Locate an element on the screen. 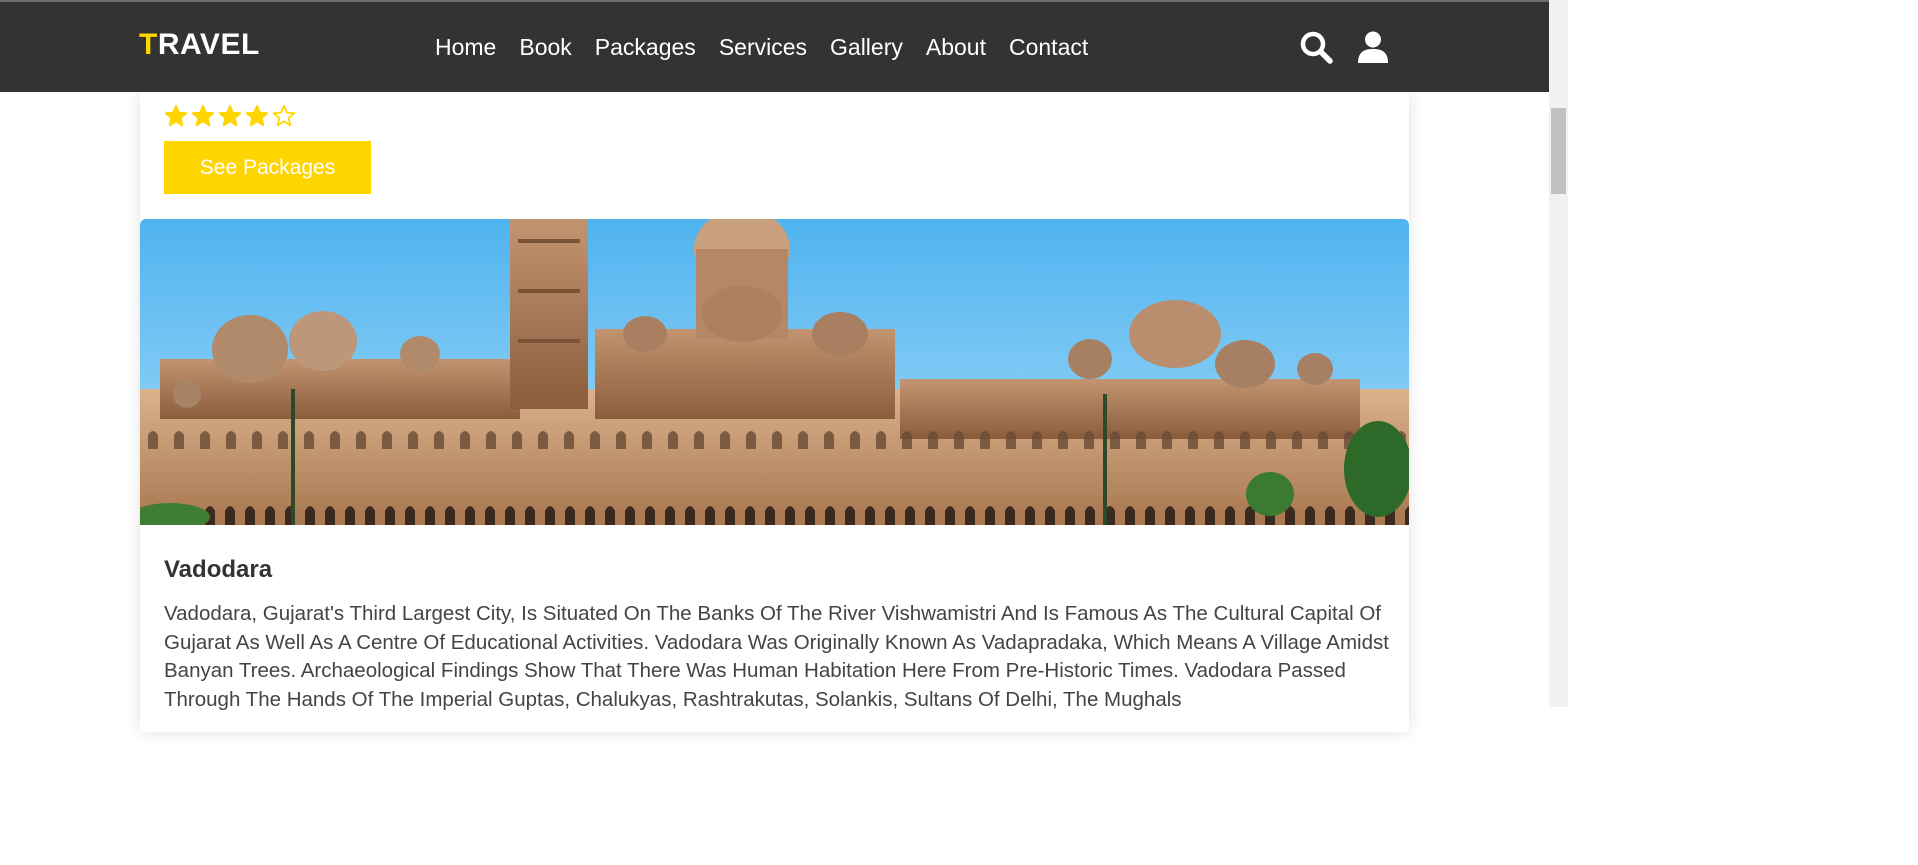  scrollbar-thumb is located at coordinates (1558, 151).